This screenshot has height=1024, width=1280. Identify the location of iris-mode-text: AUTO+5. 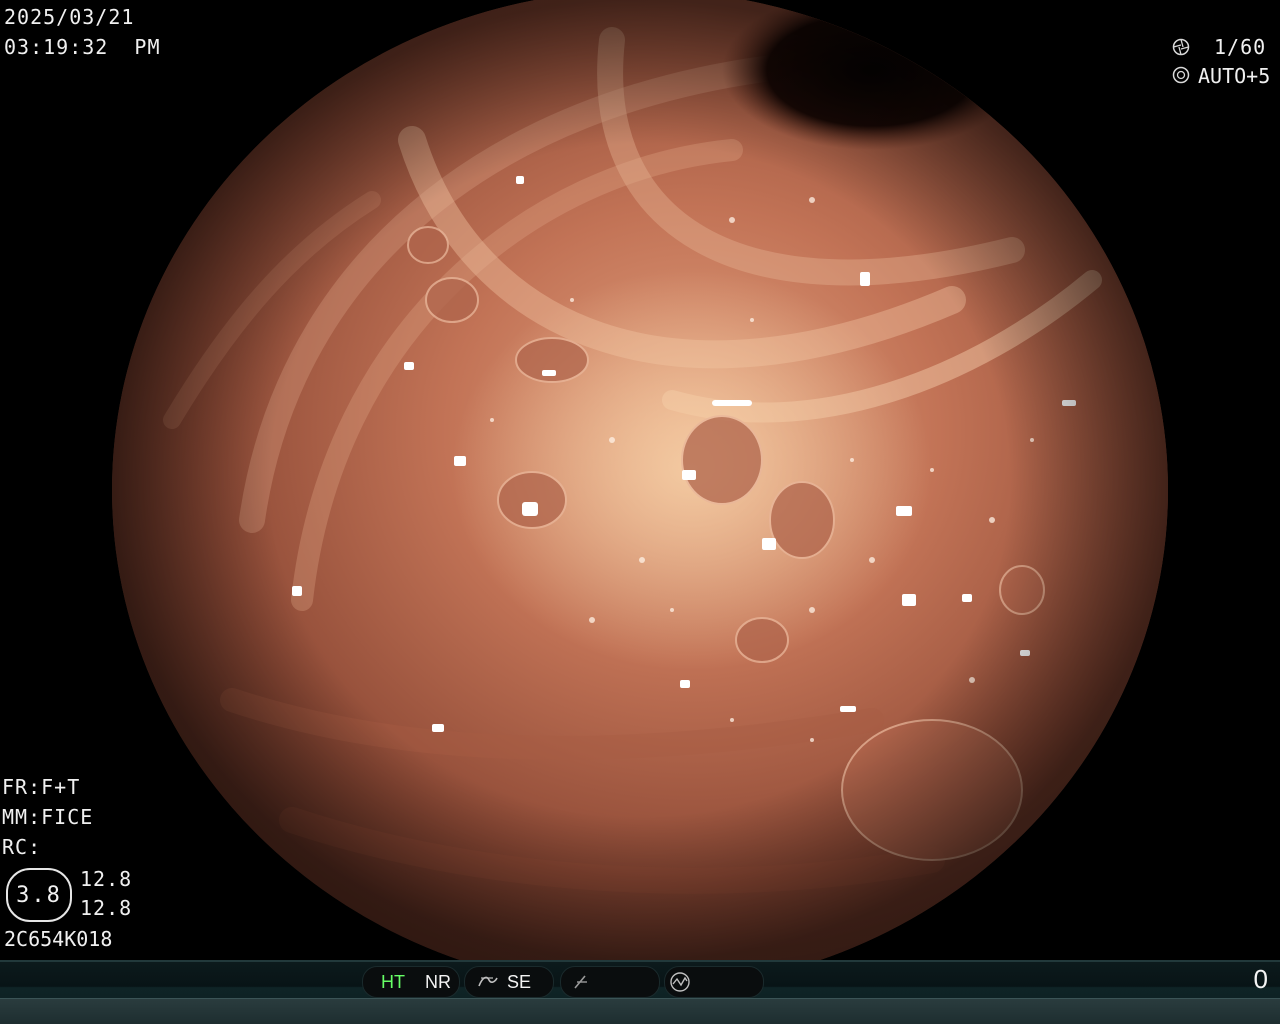
(1234, 76).